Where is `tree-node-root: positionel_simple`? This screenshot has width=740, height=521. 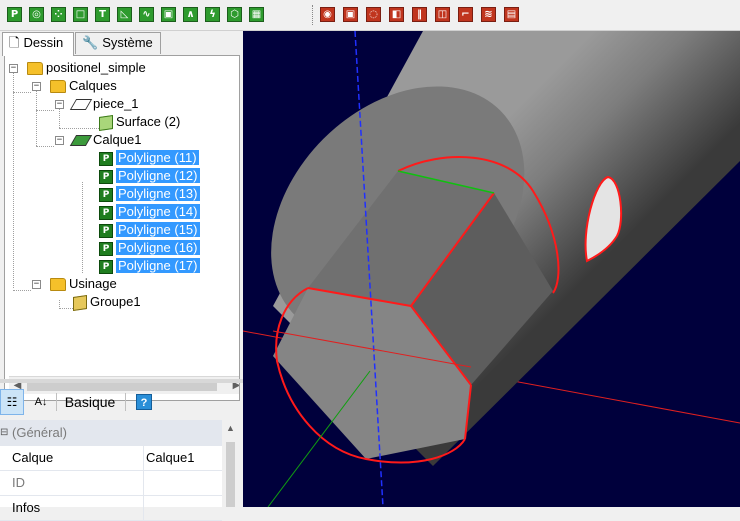 tree-node-root: positionel_simple is located at coordinates (86, 68).